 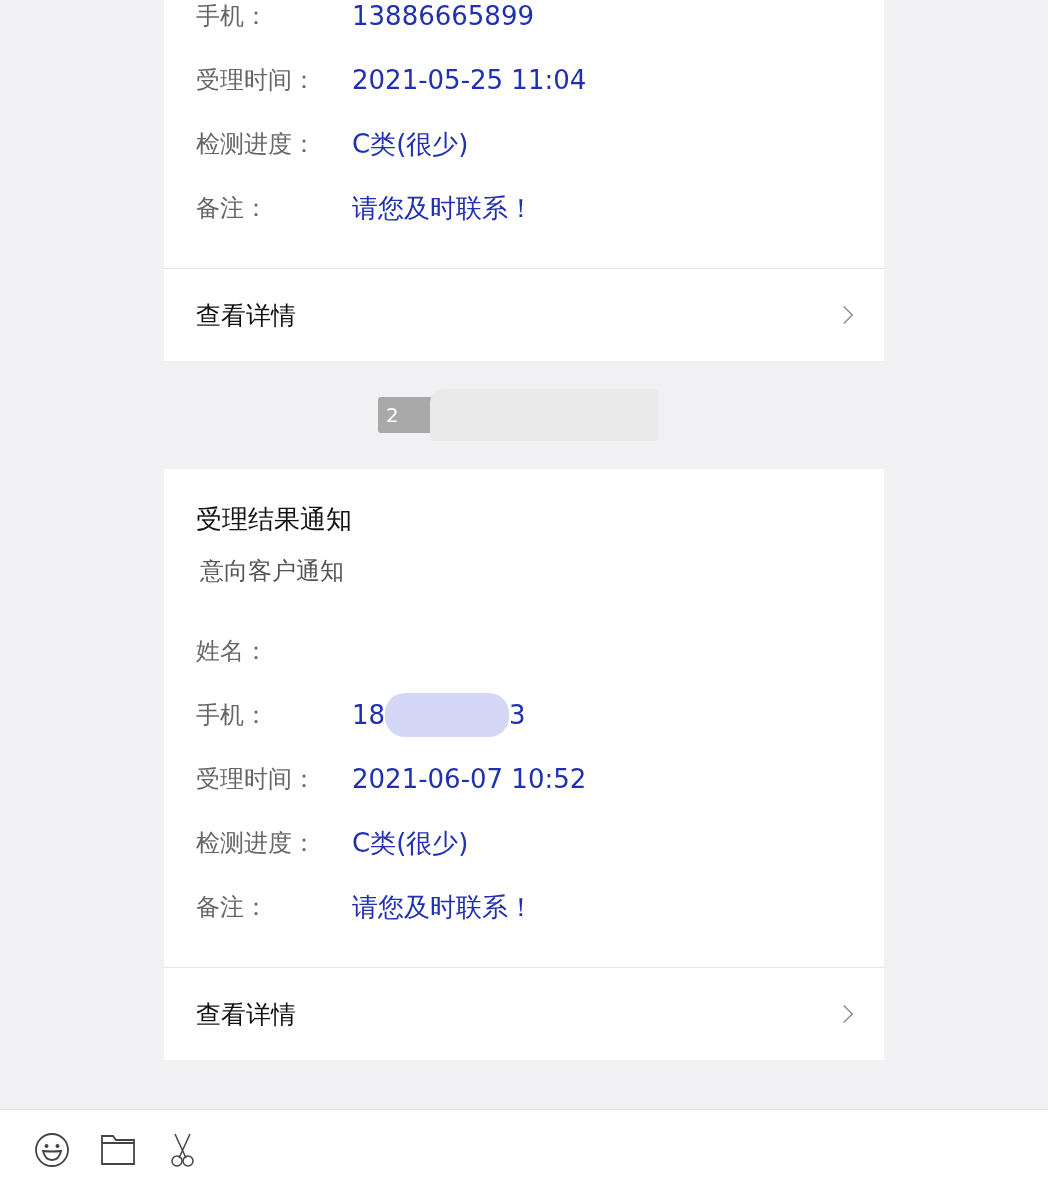 What do you see at coordinates (118, 1150) in the screenshot?
I see `folder-icon` at bounding box center [118, 1150].